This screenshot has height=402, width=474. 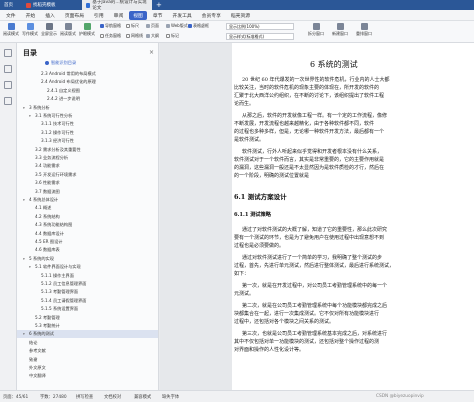 What do you see at coordinates (159, 5) in the screenshot?
I see `new-tab-button: +` at bounding box center [159, 5].